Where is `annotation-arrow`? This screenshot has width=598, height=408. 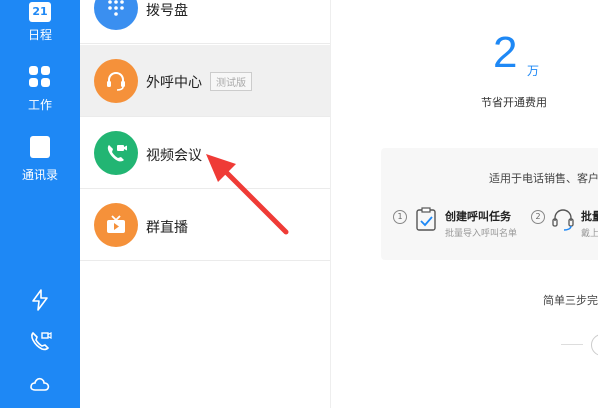 annotation-arrow is located at coordinates (247, 194).